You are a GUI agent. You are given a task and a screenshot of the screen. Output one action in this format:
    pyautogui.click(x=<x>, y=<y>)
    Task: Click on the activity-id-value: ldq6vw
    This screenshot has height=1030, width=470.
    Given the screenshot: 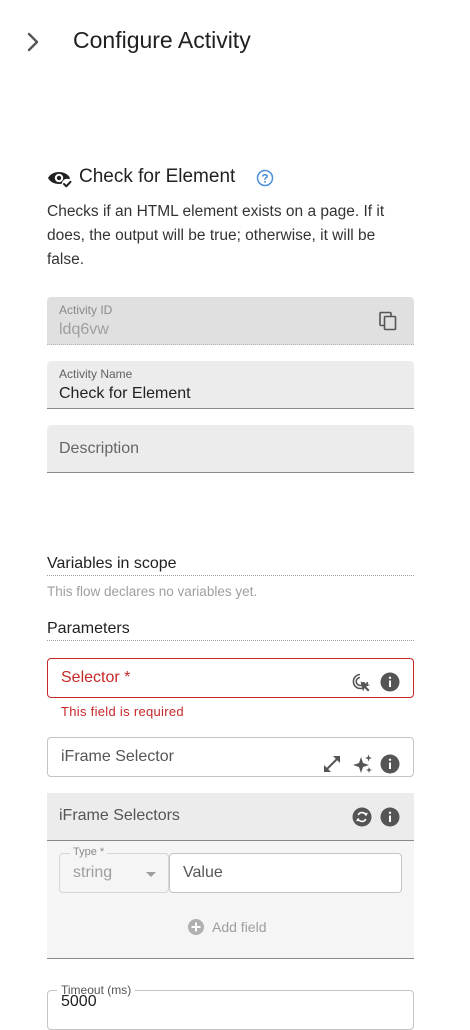 What is the action you would take?
    pyautogui.click(x=84, y=329)
    